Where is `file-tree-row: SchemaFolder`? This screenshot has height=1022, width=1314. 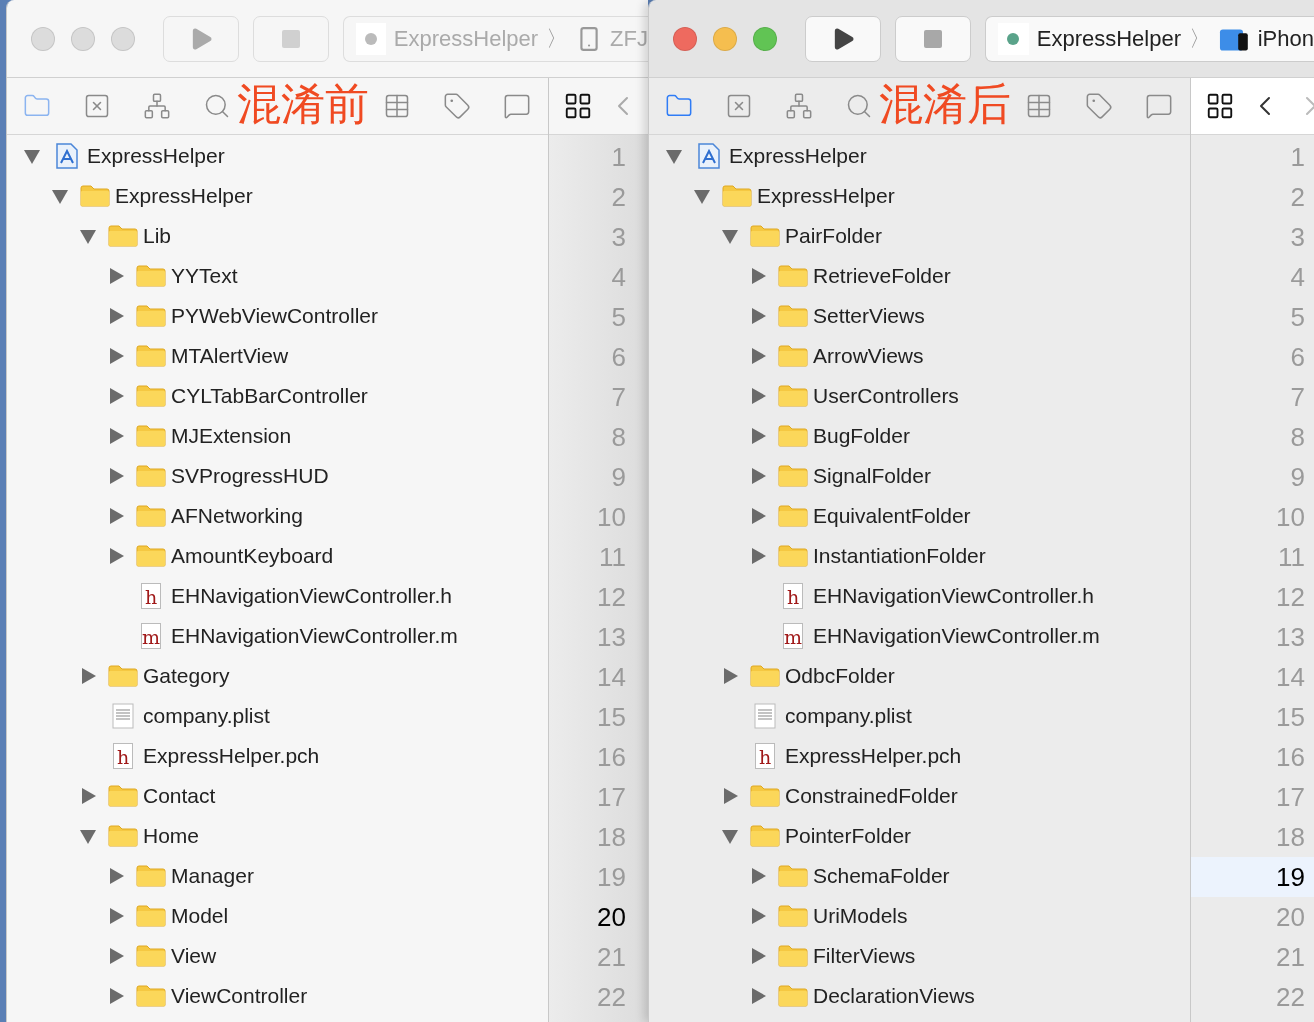 file-tree-row: SchemaFolder is located at coordinates (919, 876).